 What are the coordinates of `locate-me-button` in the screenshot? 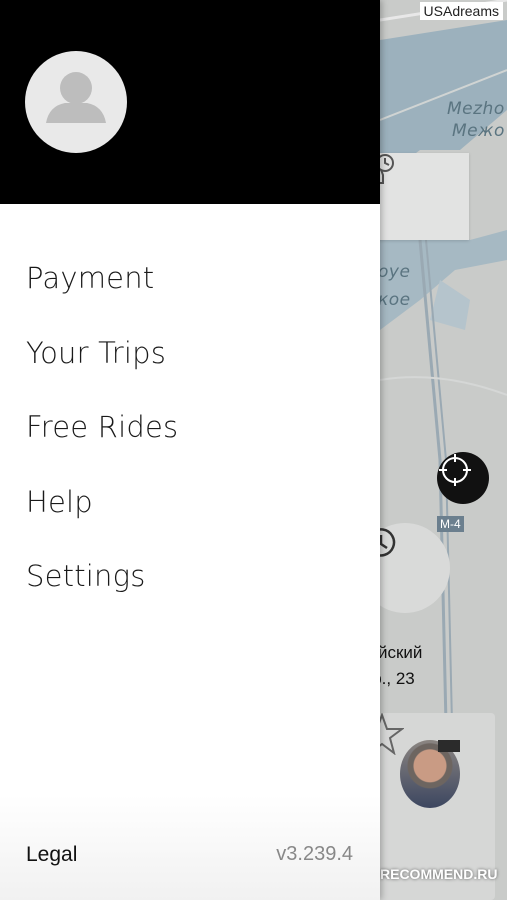 It's located at (463, 478).